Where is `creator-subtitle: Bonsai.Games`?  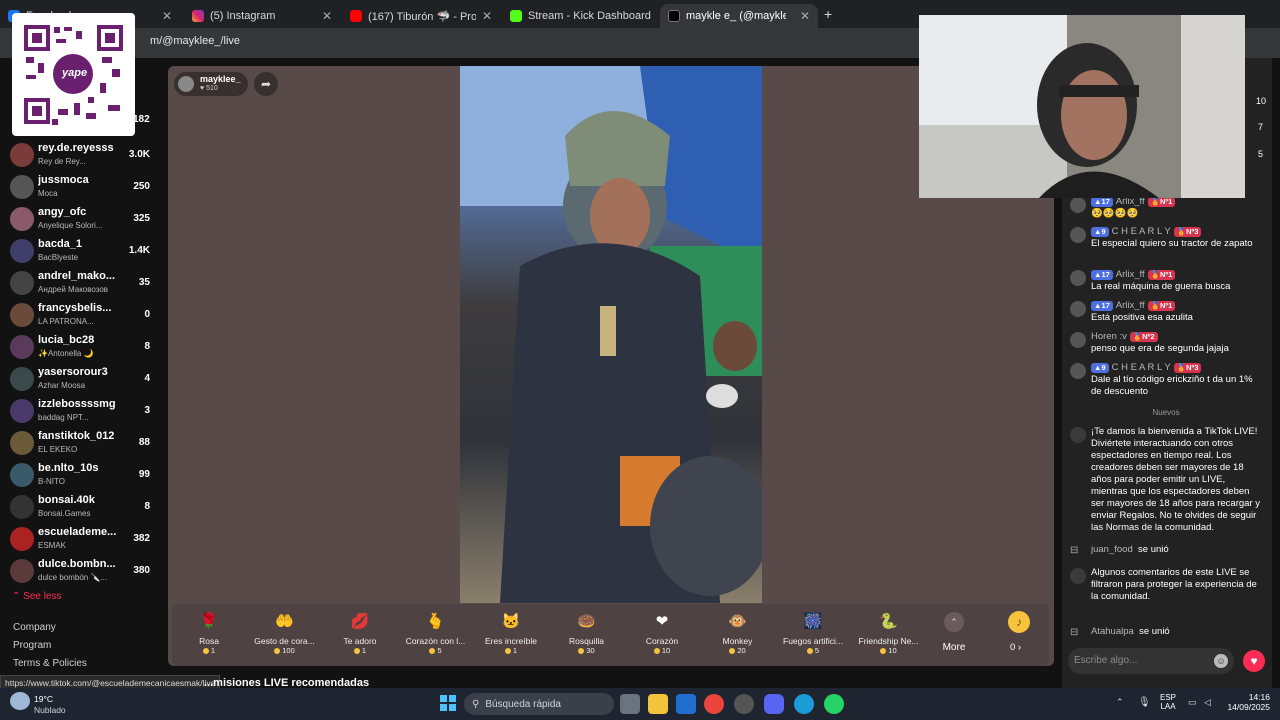 creator-subtitle: Bonsai.Games is located at coordinates (64, 513).